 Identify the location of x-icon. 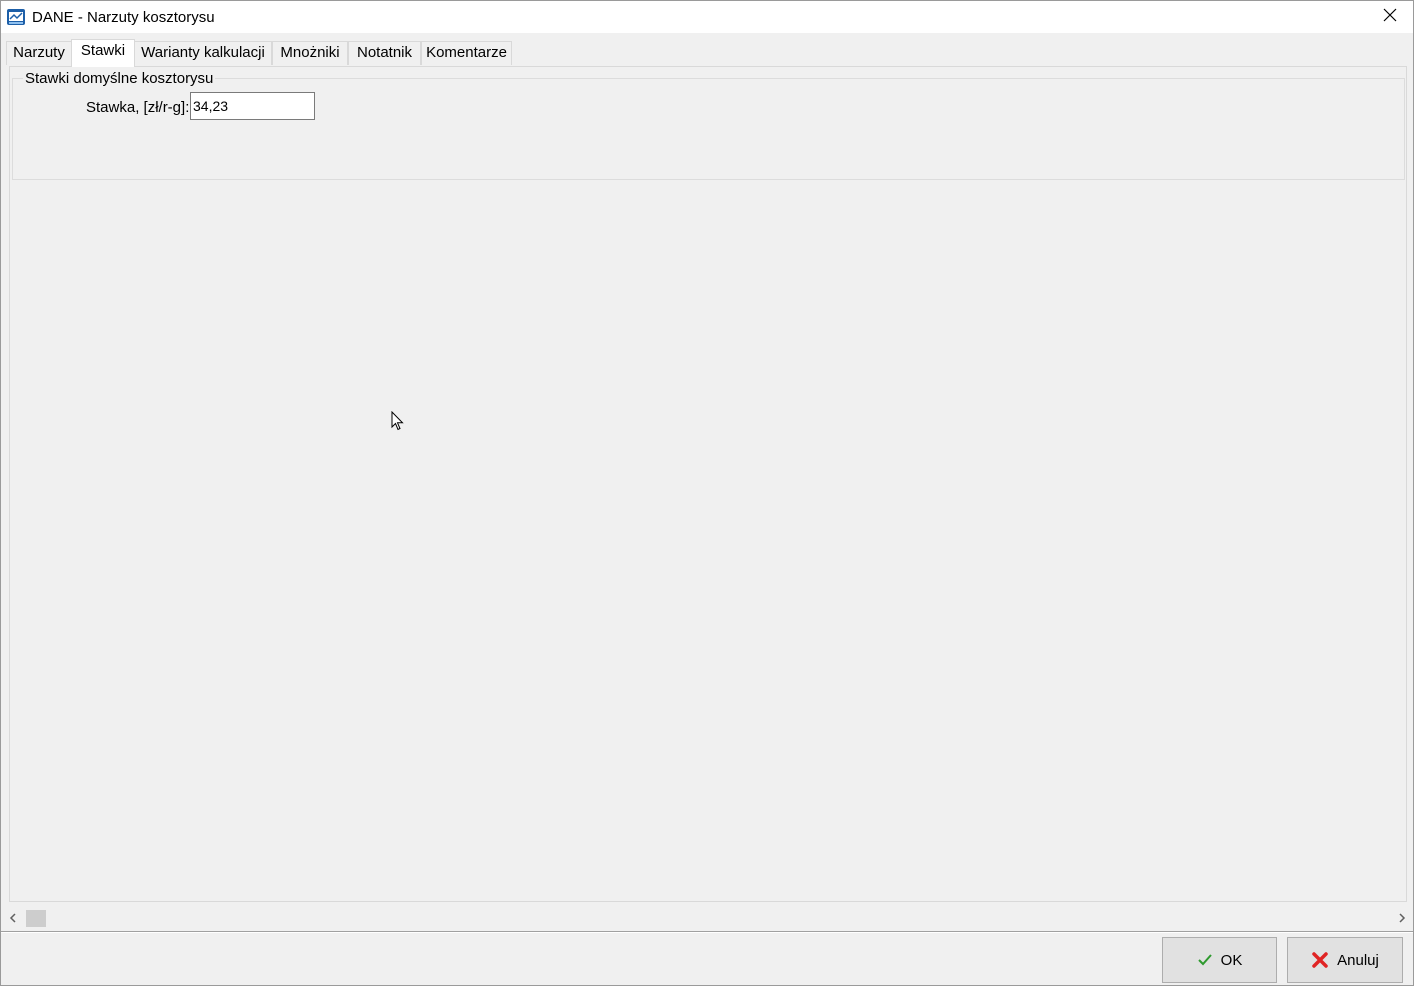
(1320, 960).